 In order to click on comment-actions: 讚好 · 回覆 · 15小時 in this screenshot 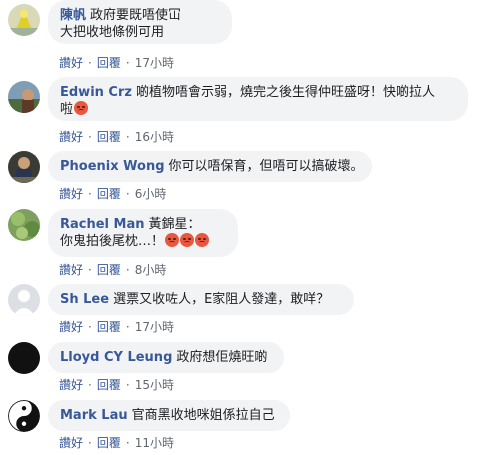, I will do `click(116, 385)`.